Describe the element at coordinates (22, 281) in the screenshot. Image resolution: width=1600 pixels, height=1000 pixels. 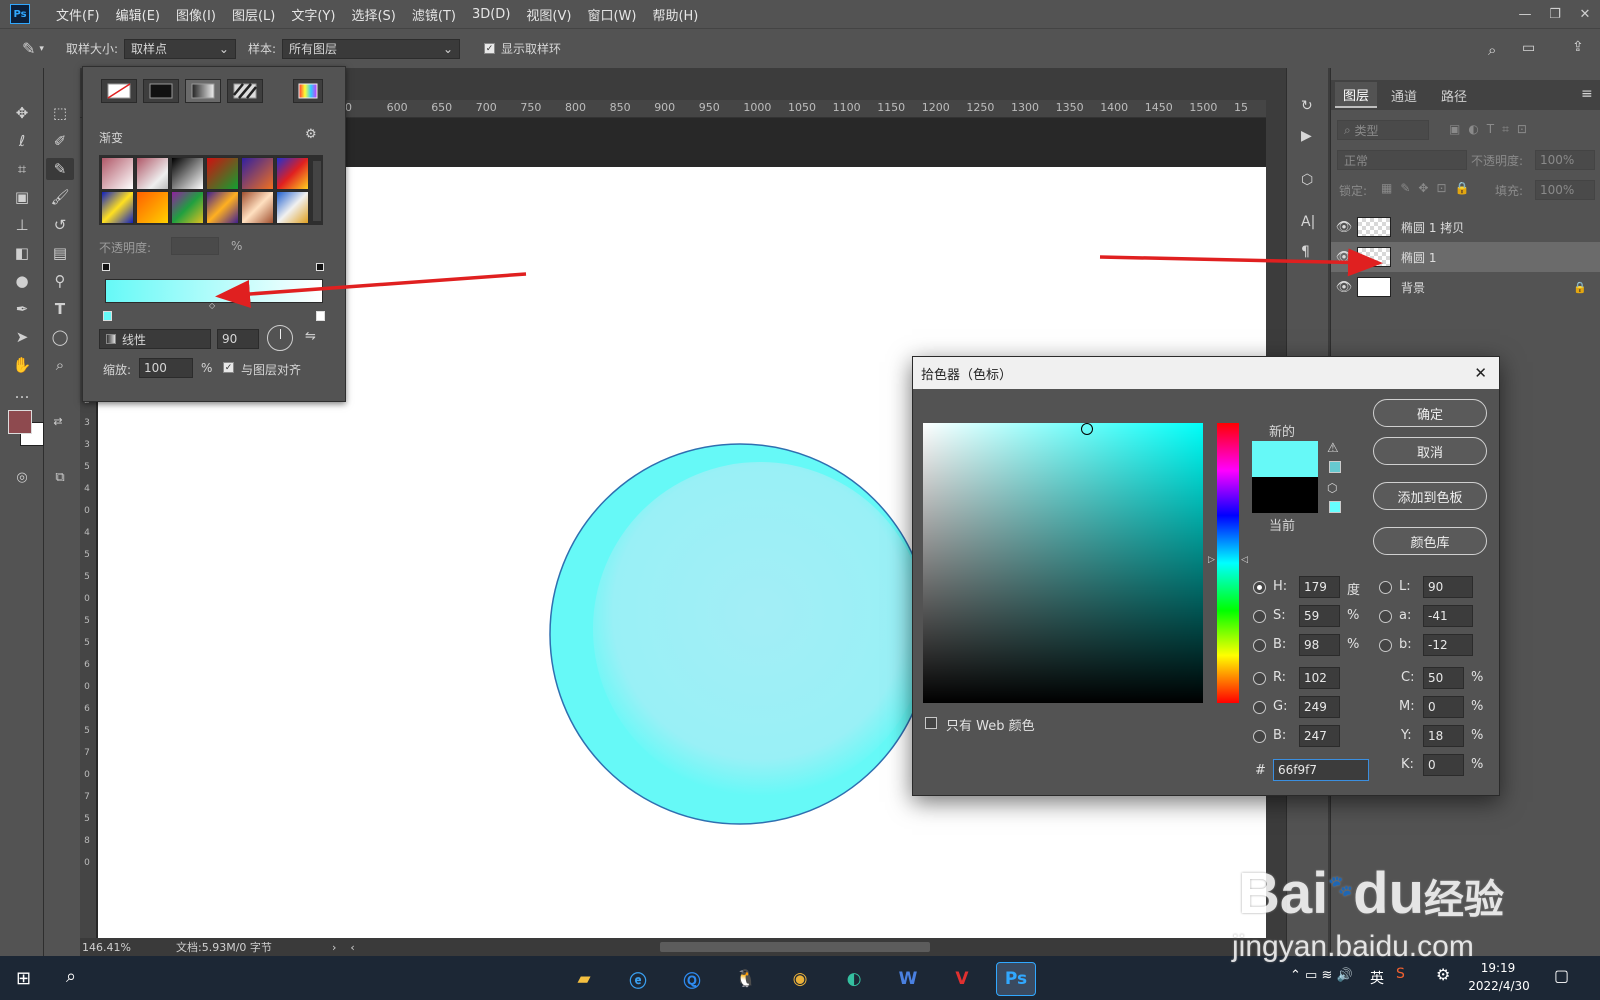
I see `blur-tool-icon: ●` at that location.